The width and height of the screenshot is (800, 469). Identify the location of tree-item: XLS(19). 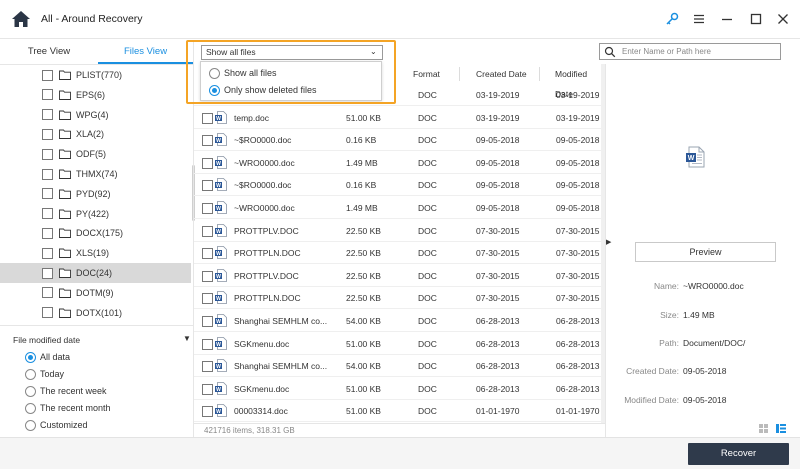
(95, 253).